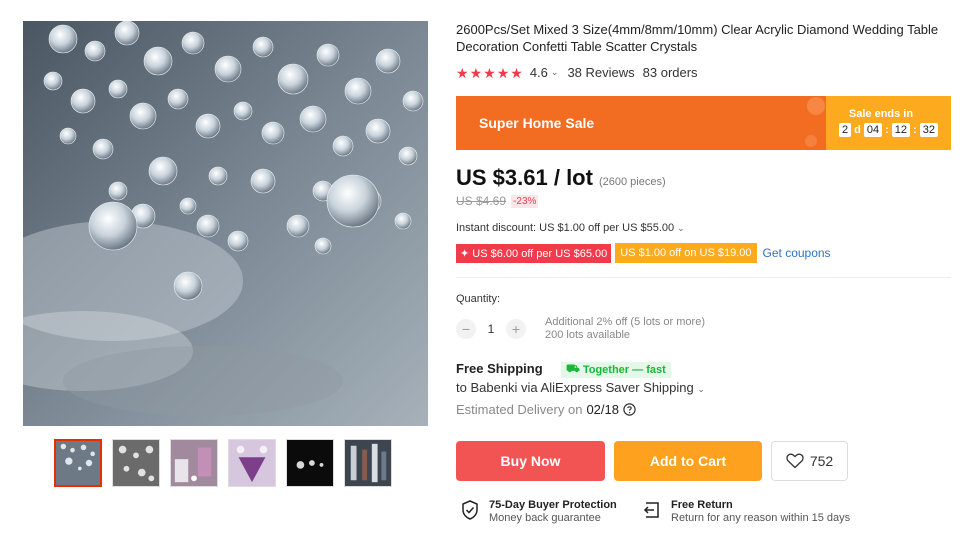  Describe the element at coordinates (901, 130) in the screenshot. I see `countdown-minutes: 12` at that location.